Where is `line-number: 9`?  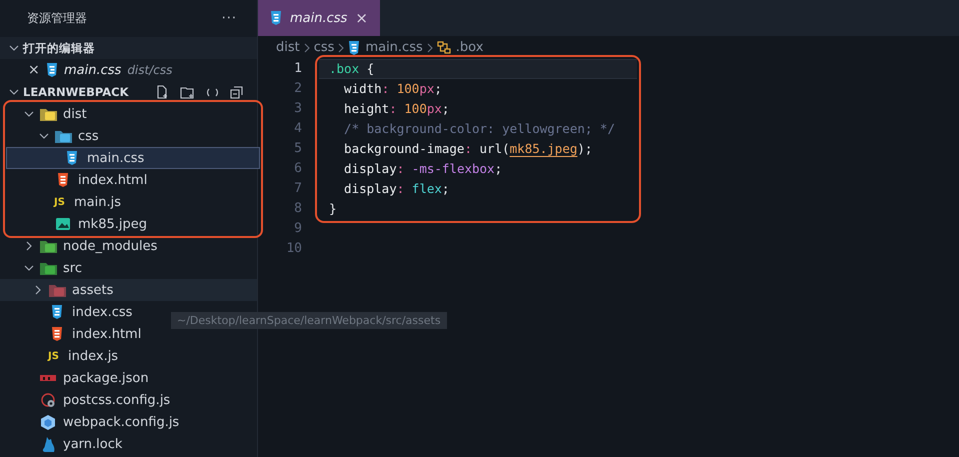
line-number: 9 is located at coordinates (297, 229).